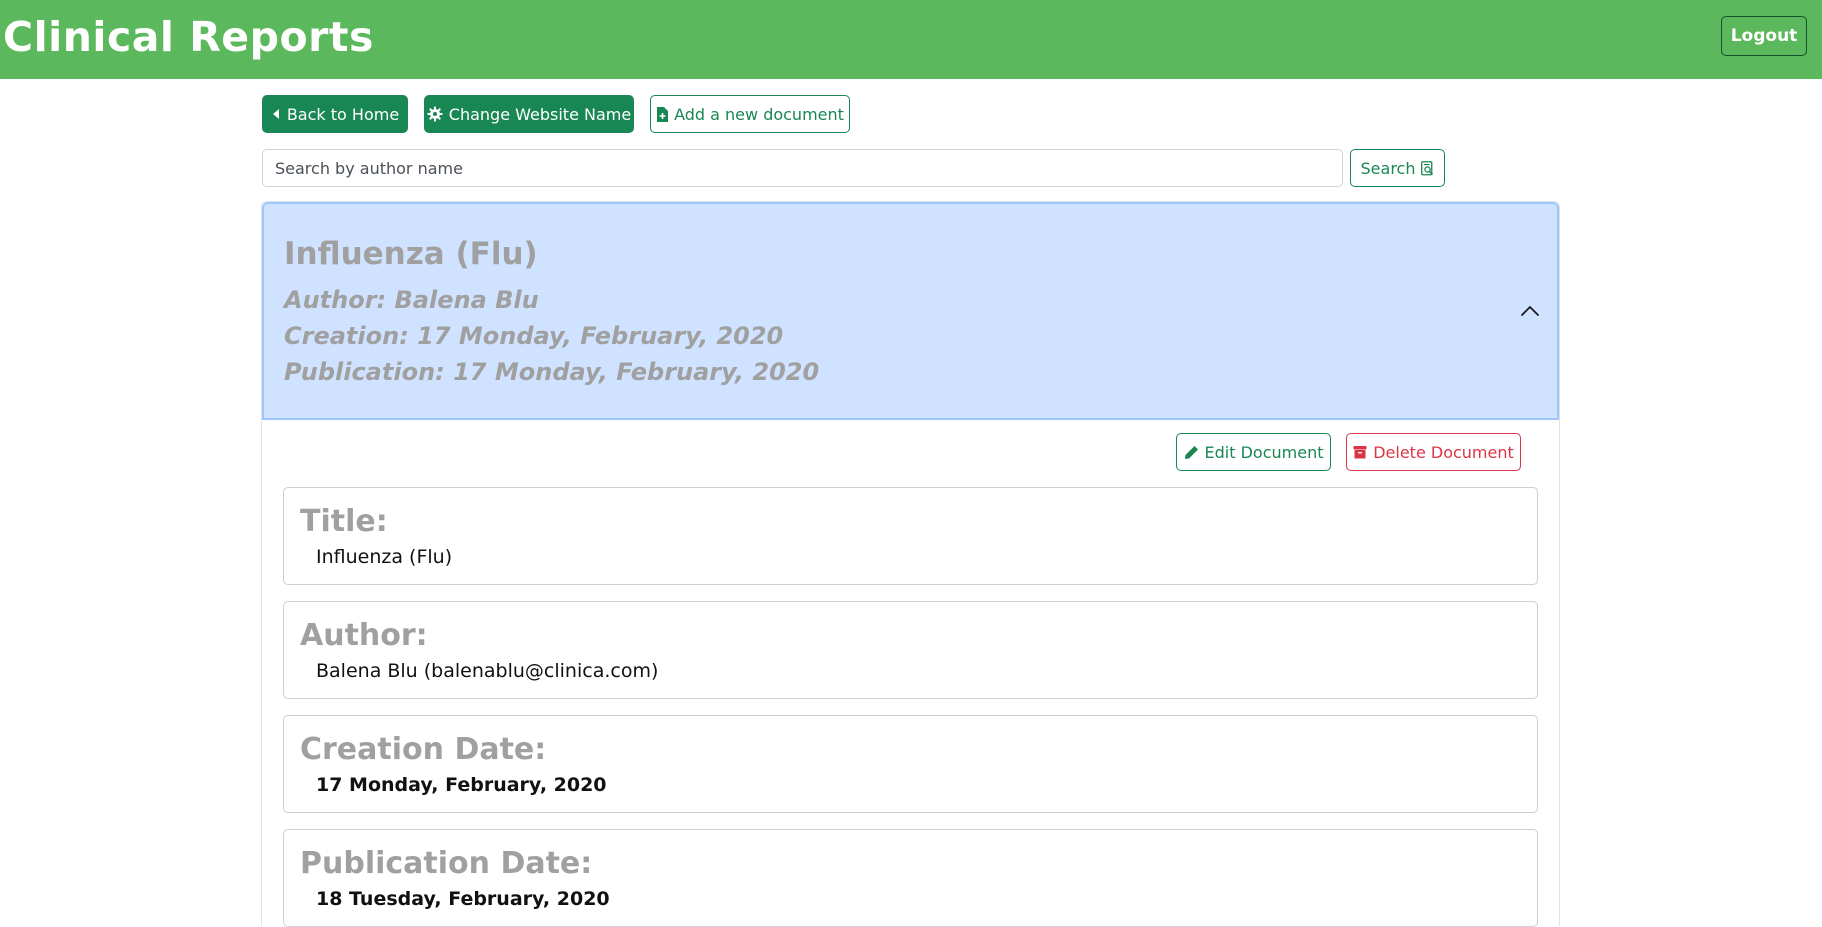  I want to click on publication-date-field-label: Publication Date:, so click(446, 863).